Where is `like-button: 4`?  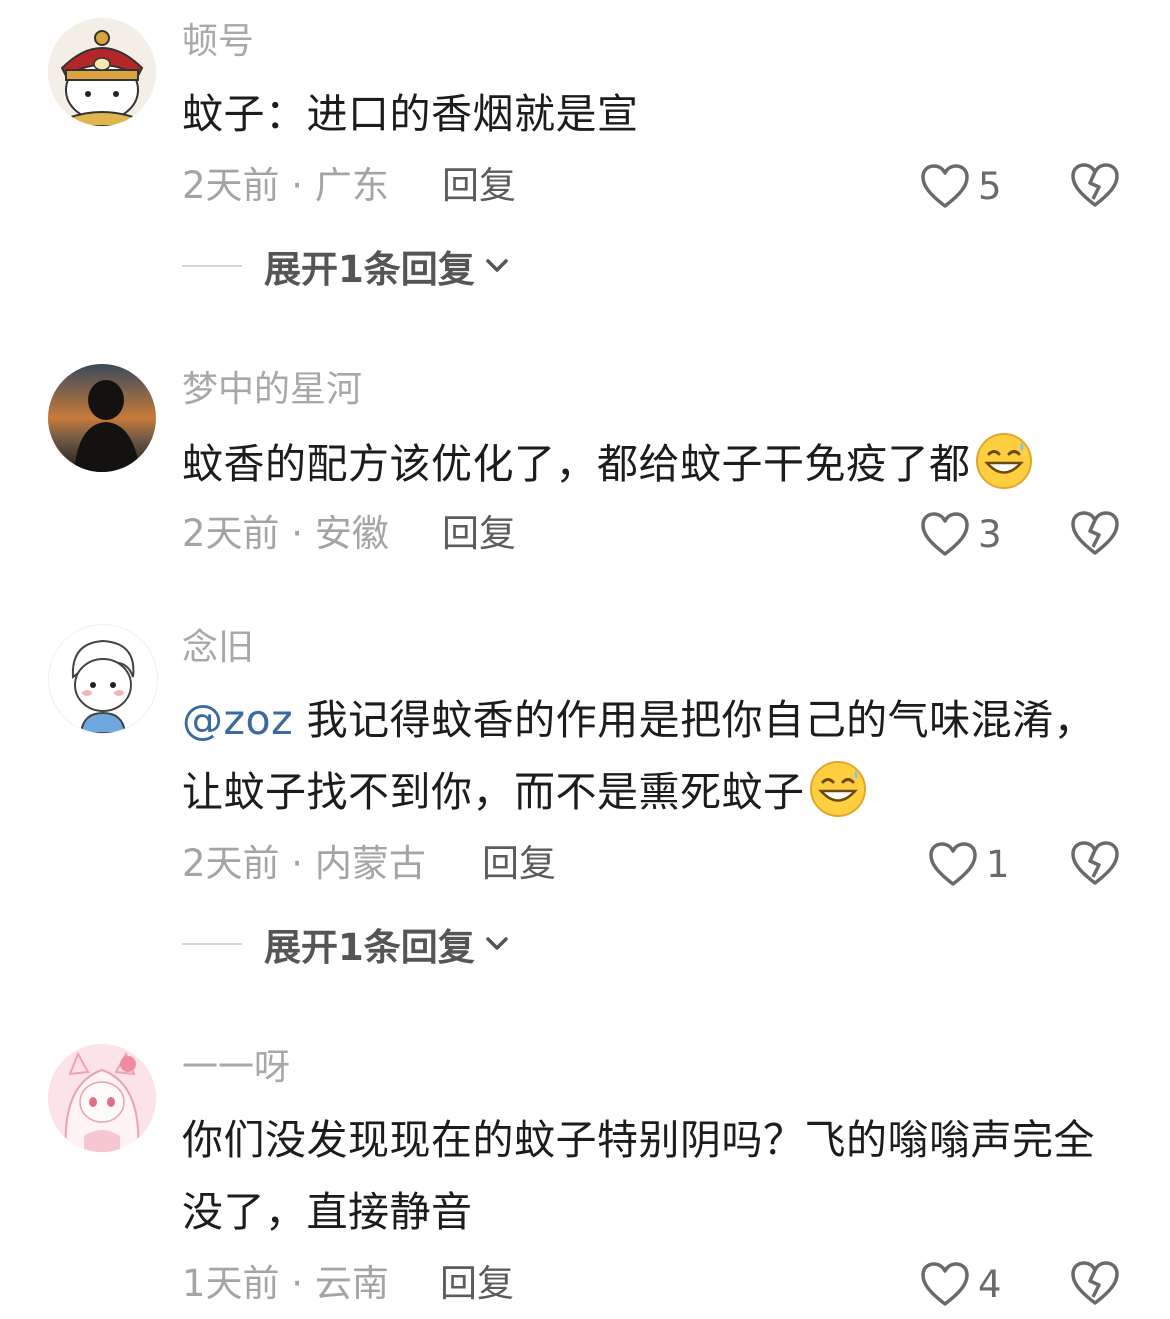 like-button: 4 is located at coordinates (961, 1284).